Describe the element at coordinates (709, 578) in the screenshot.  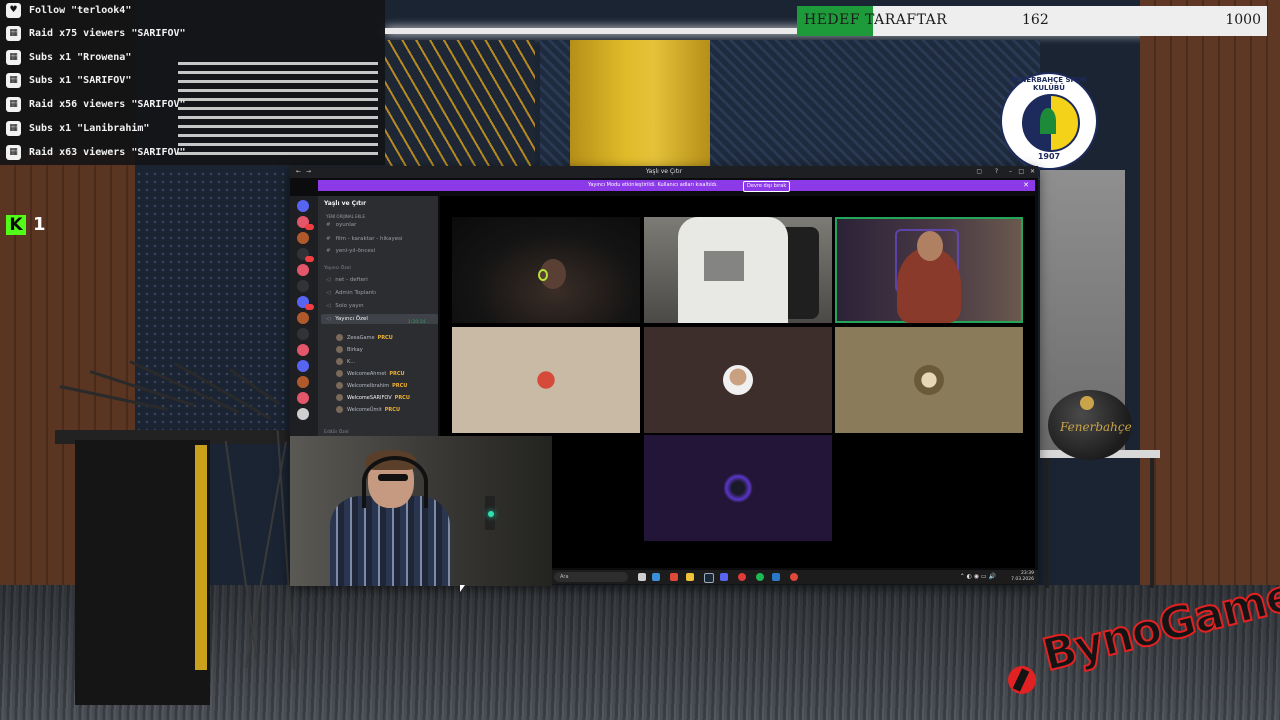
I see `steam-icon` at that location.